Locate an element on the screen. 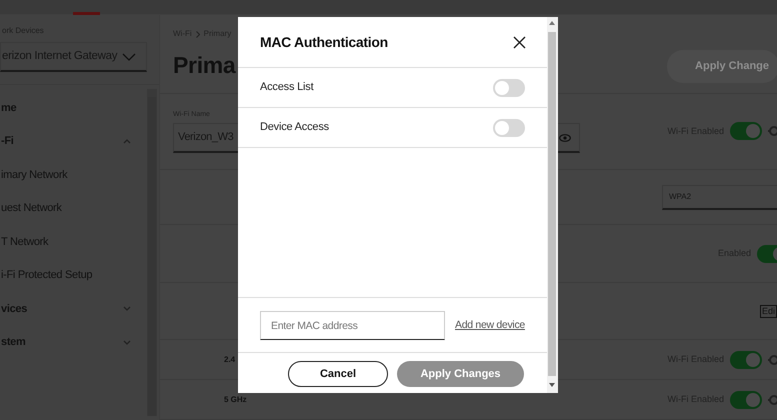 The image size is (777, 420). scrollbar is located at coordinates (552, 205).